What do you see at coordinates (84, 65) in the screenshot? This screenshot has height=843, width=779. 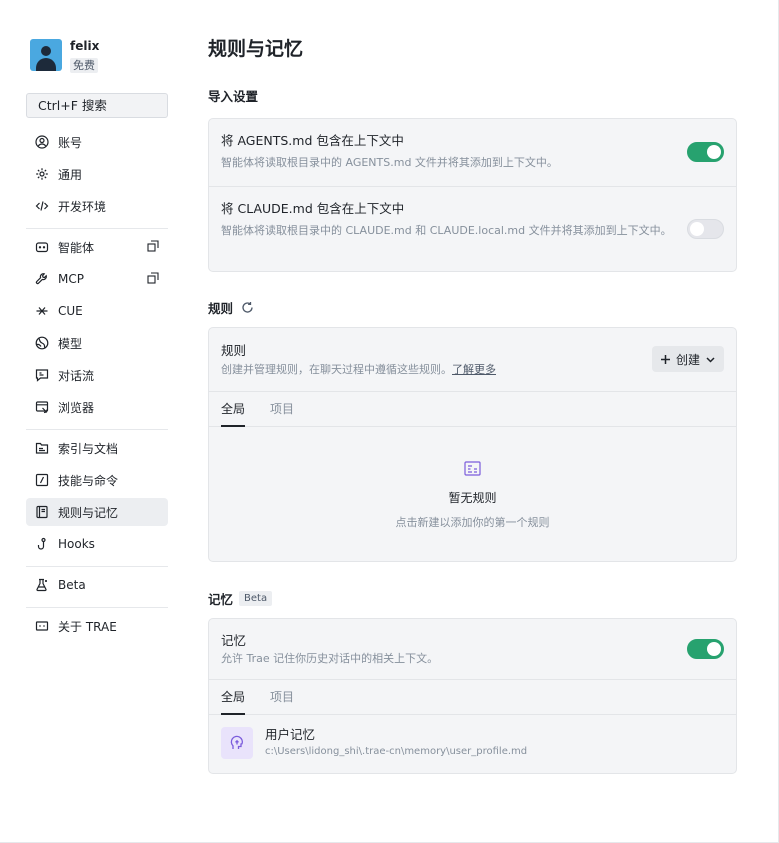 I see `plan-badge: 免费` at bounding box center [84, 65].